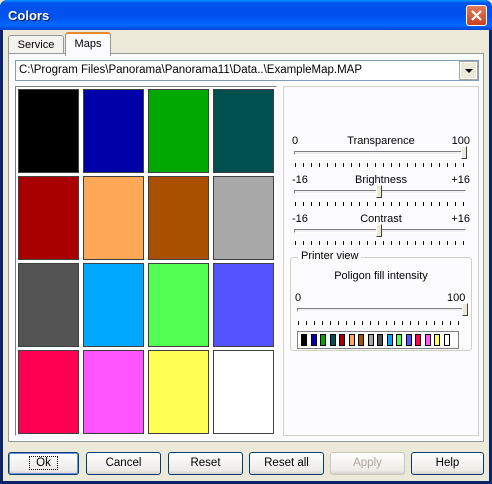 The height and width of the screenshot is (484, 492). Describe the element at coordinates (379, 323) in the screenshot. I see `intensity-ticks` at that location.